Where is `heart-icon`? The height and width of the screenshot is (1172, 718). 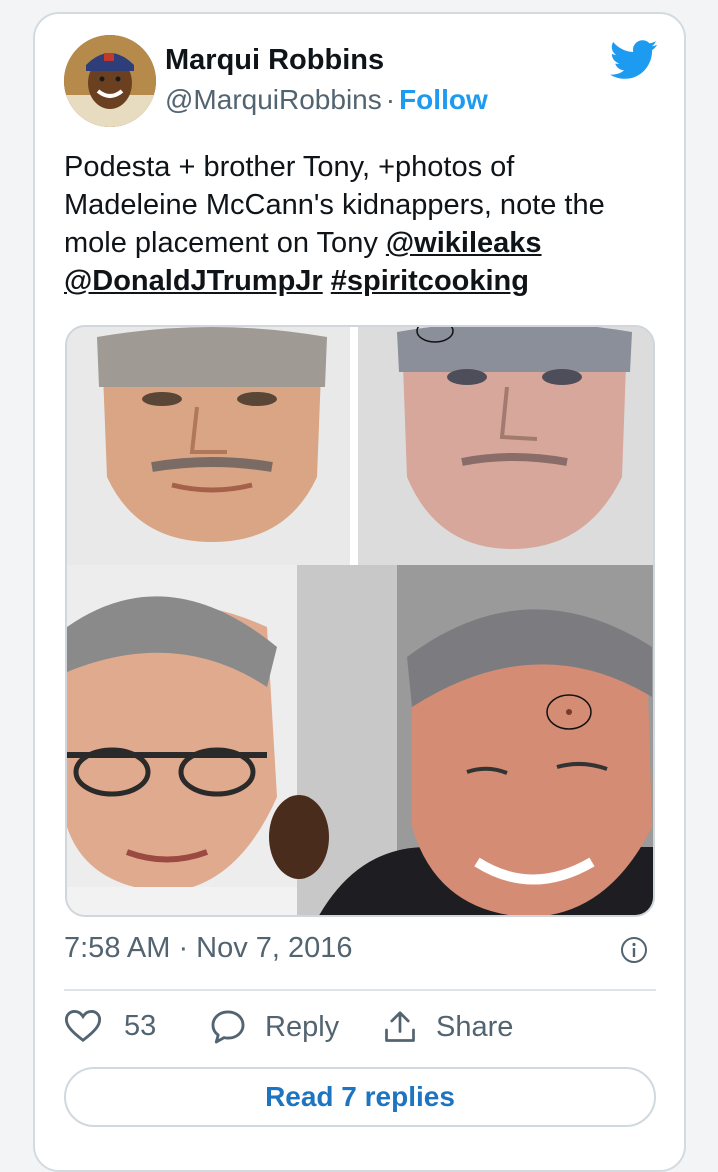 heart-icon is located at coordinates (83, 1026).